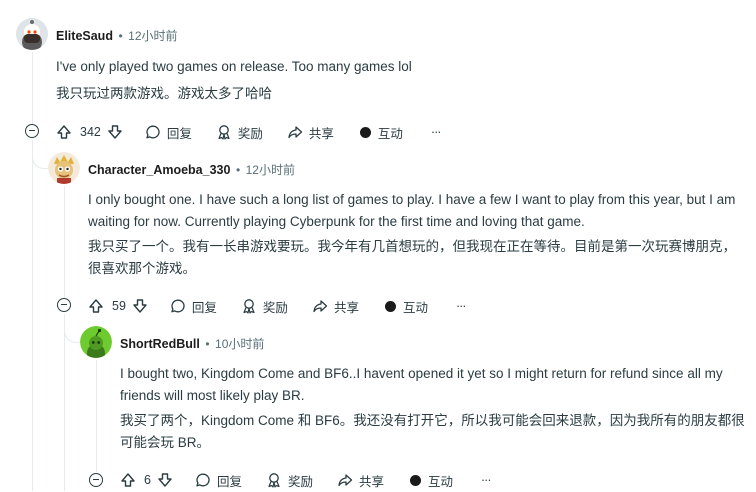  I want to click on username: ShortRedBull, so click(160, 344).